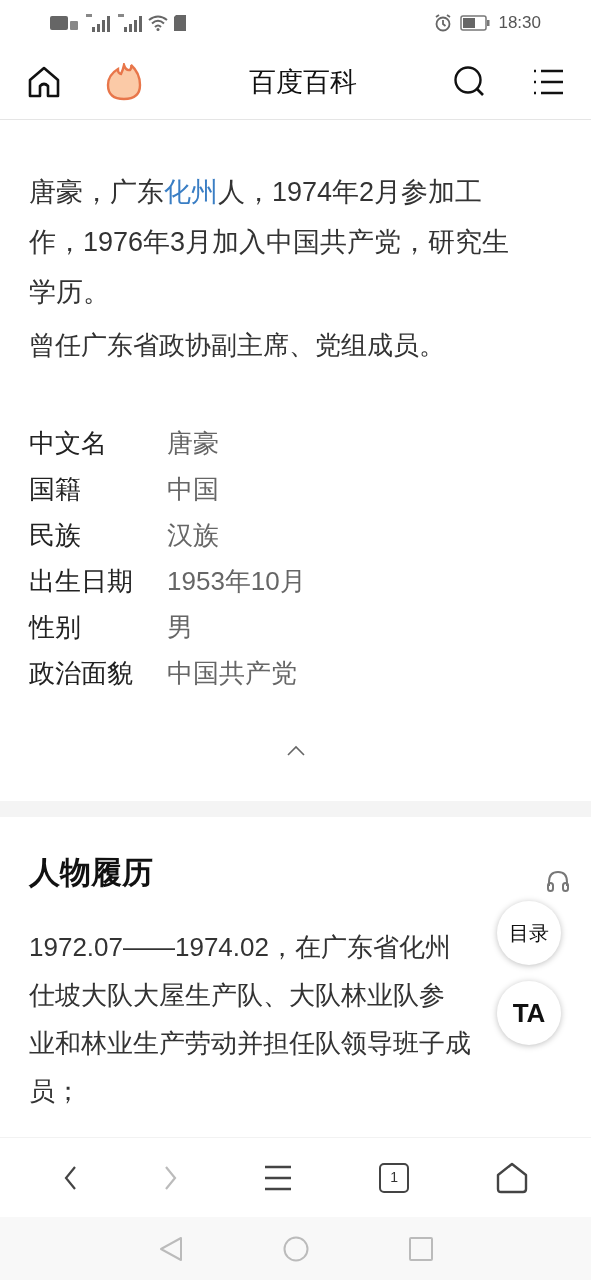 The height and width of the screenshot is (1280, 591). Describe the element at coordinates (70, 1177) in the screenshot. I see `back-icon` at that location.